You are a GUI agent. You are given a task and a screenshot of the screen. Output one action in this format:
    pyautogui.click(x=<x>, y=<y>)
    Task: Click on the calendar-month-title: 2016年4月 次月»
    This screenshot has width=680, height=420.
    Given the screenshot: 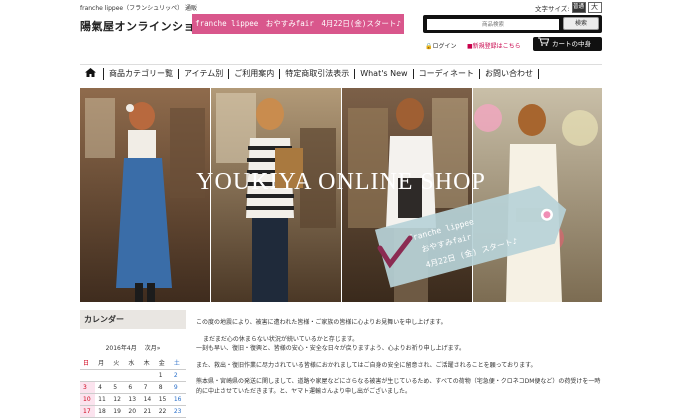 What is the action you would take?
    pyautogui.click(x=133, y=347)
    